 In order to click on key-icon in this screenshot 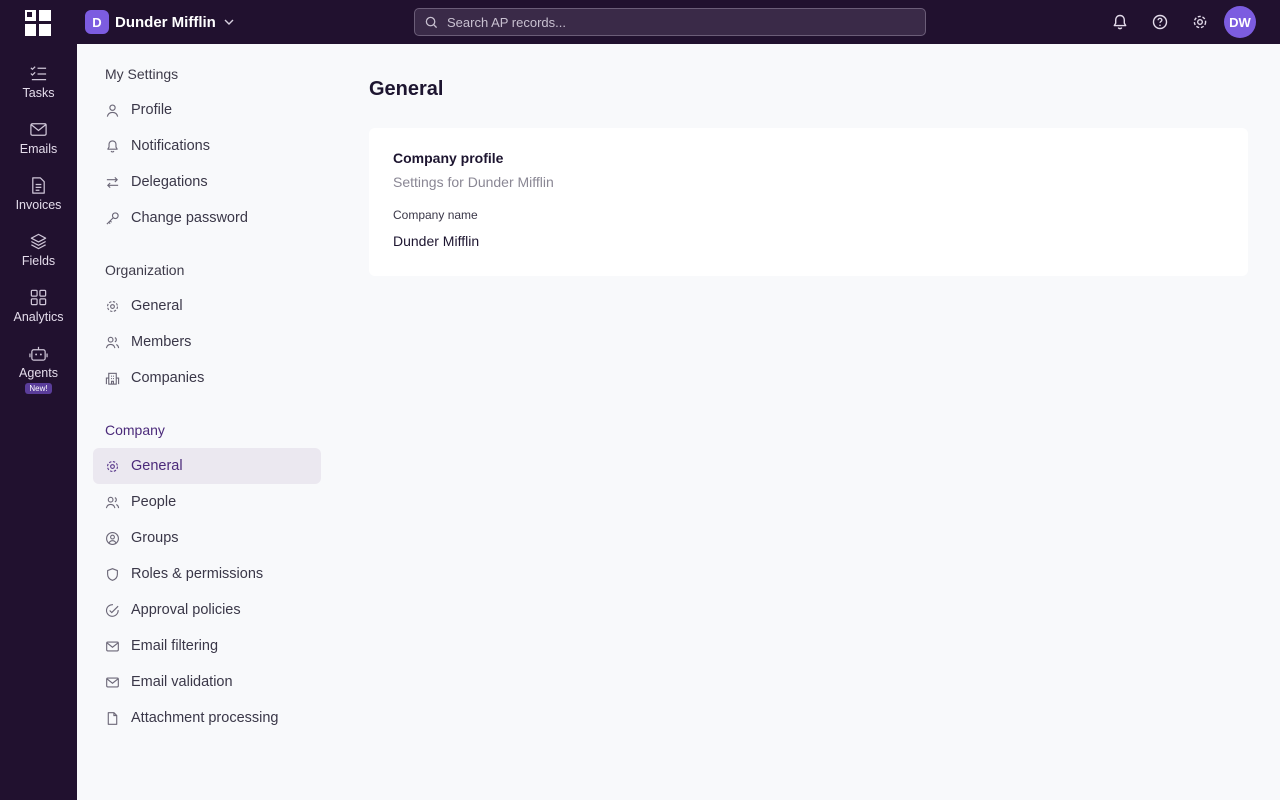, I will do `click(112, 218)`.